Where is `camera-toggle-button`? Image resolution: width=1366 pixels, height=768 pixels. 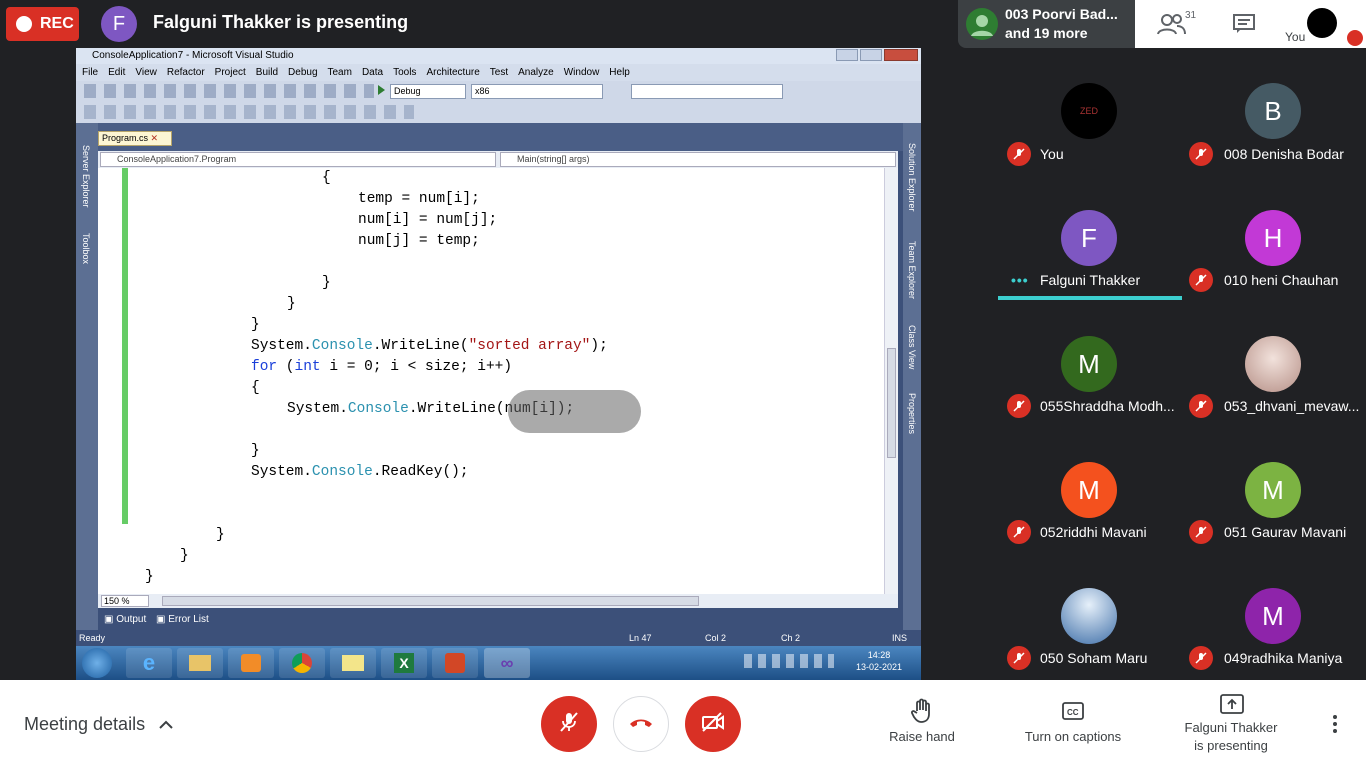 camera-toggle-button is located at coordinates (713, 724).